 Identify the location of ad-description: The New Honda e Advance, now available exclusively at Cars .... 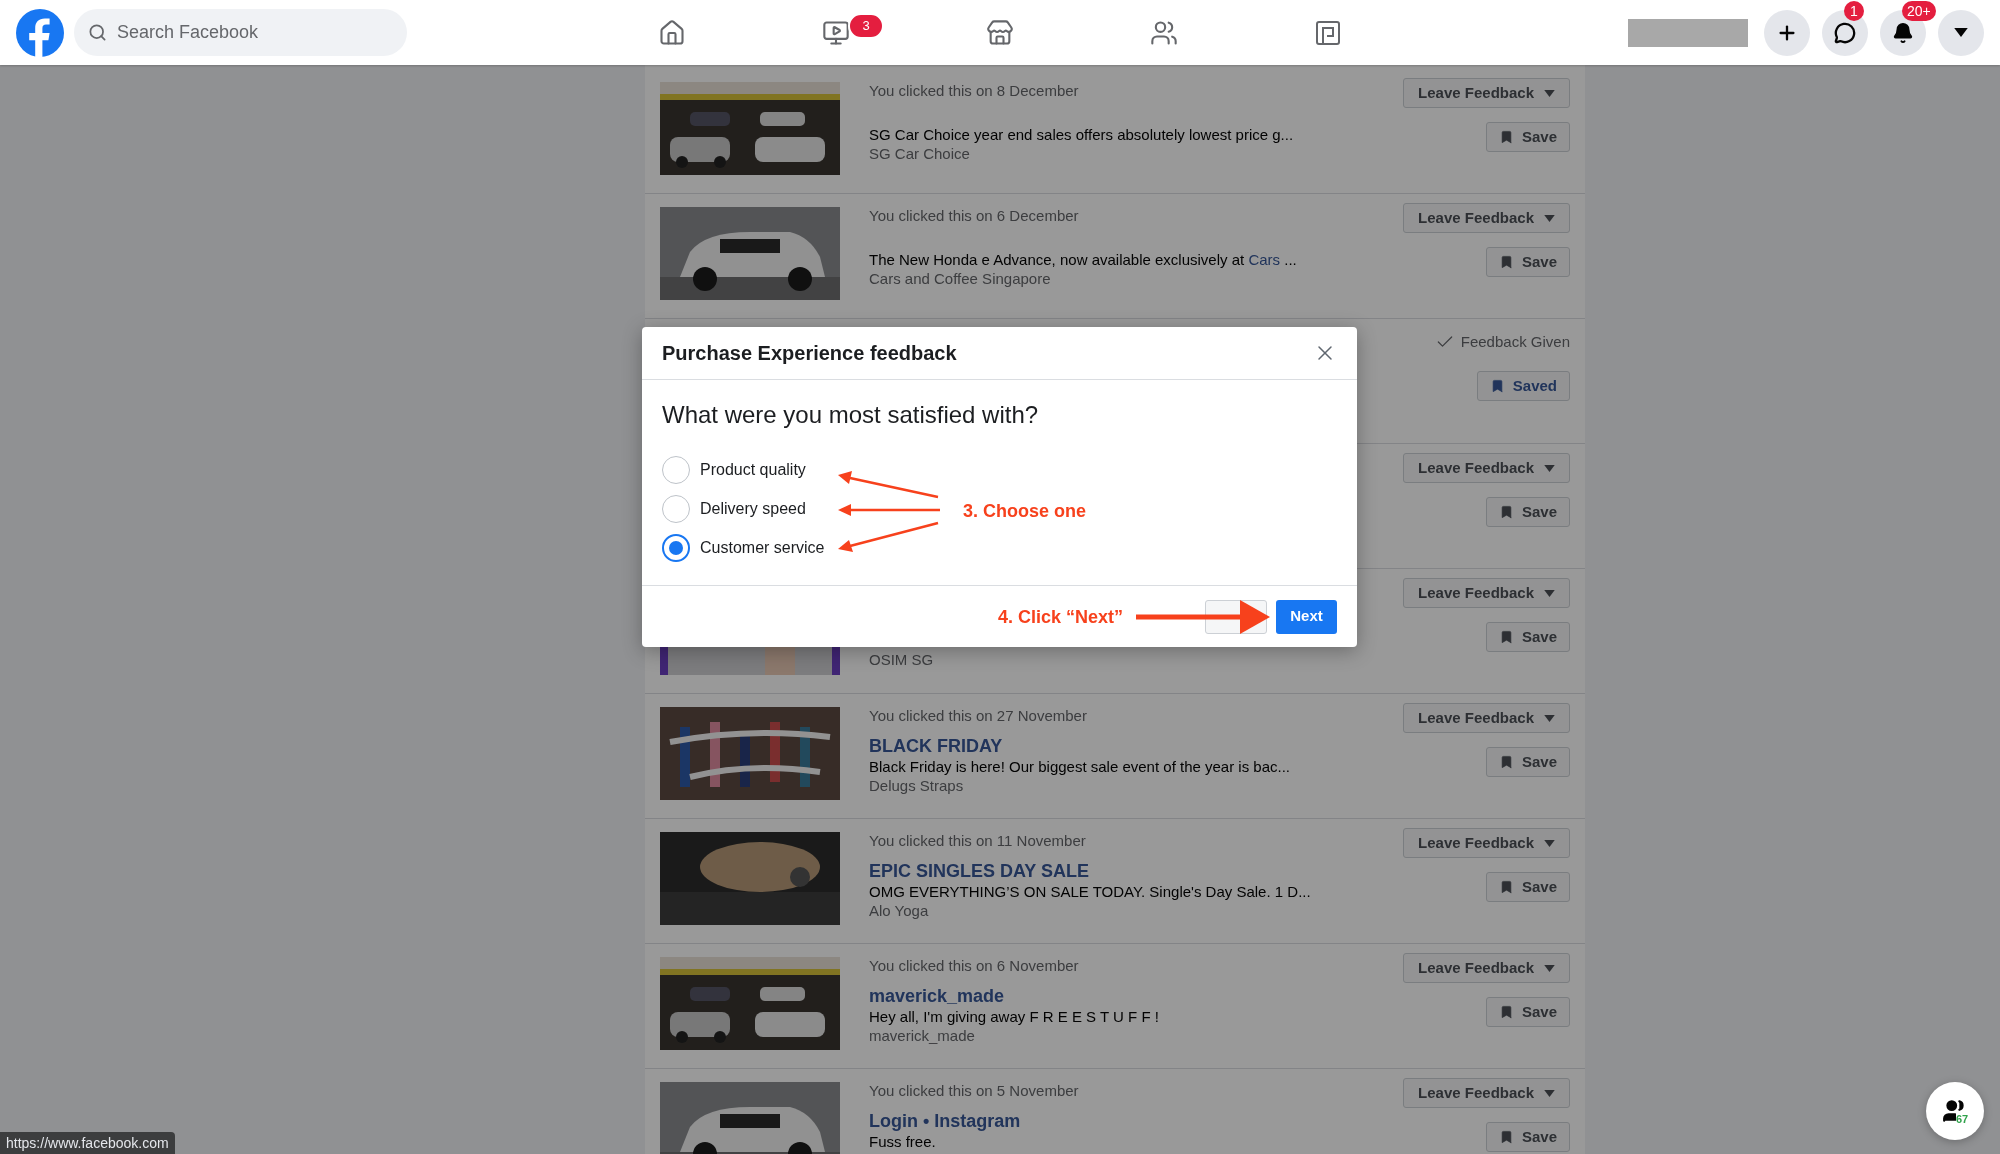
(1083, 259).